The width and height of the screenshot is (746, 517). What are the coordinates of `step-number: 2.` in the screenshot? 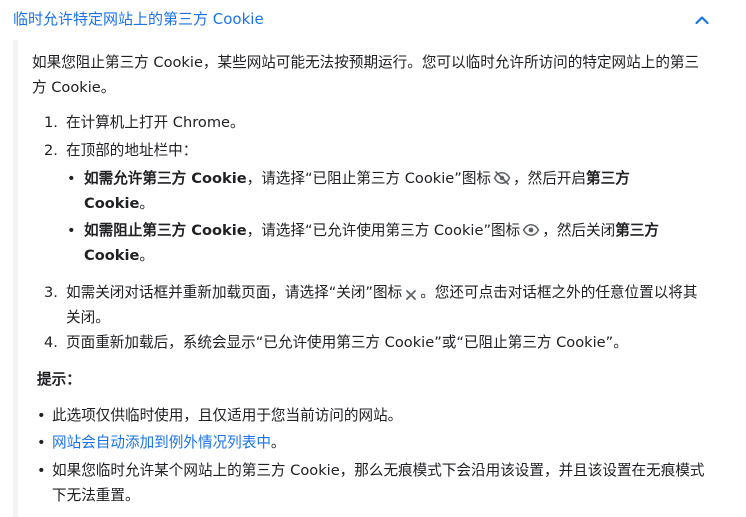 It's located at (51, 150).